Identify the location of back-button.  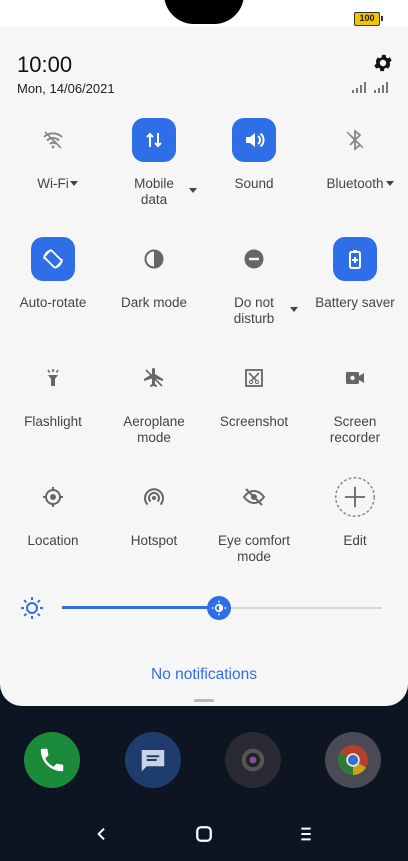
(102, 834).